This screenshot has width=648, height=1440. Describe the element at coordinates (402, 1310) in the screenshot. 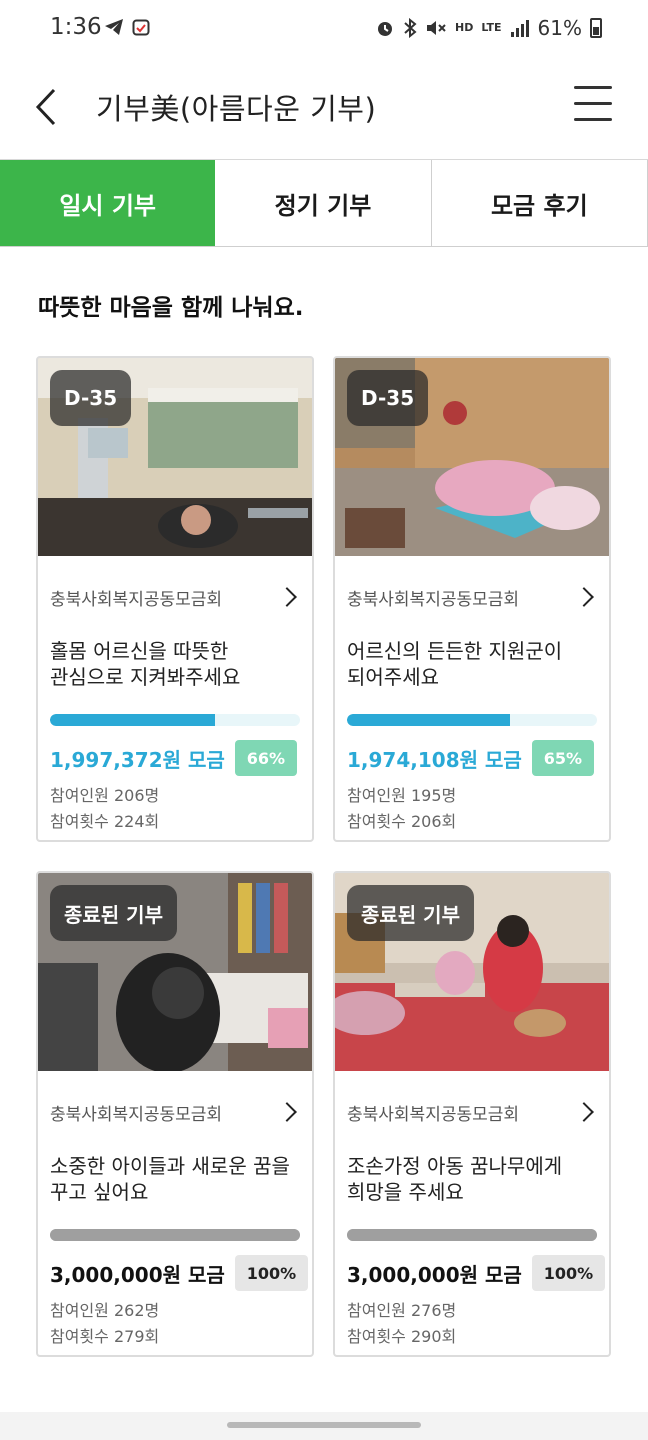

I see `participant-count: 참여인원 276명` at that location.